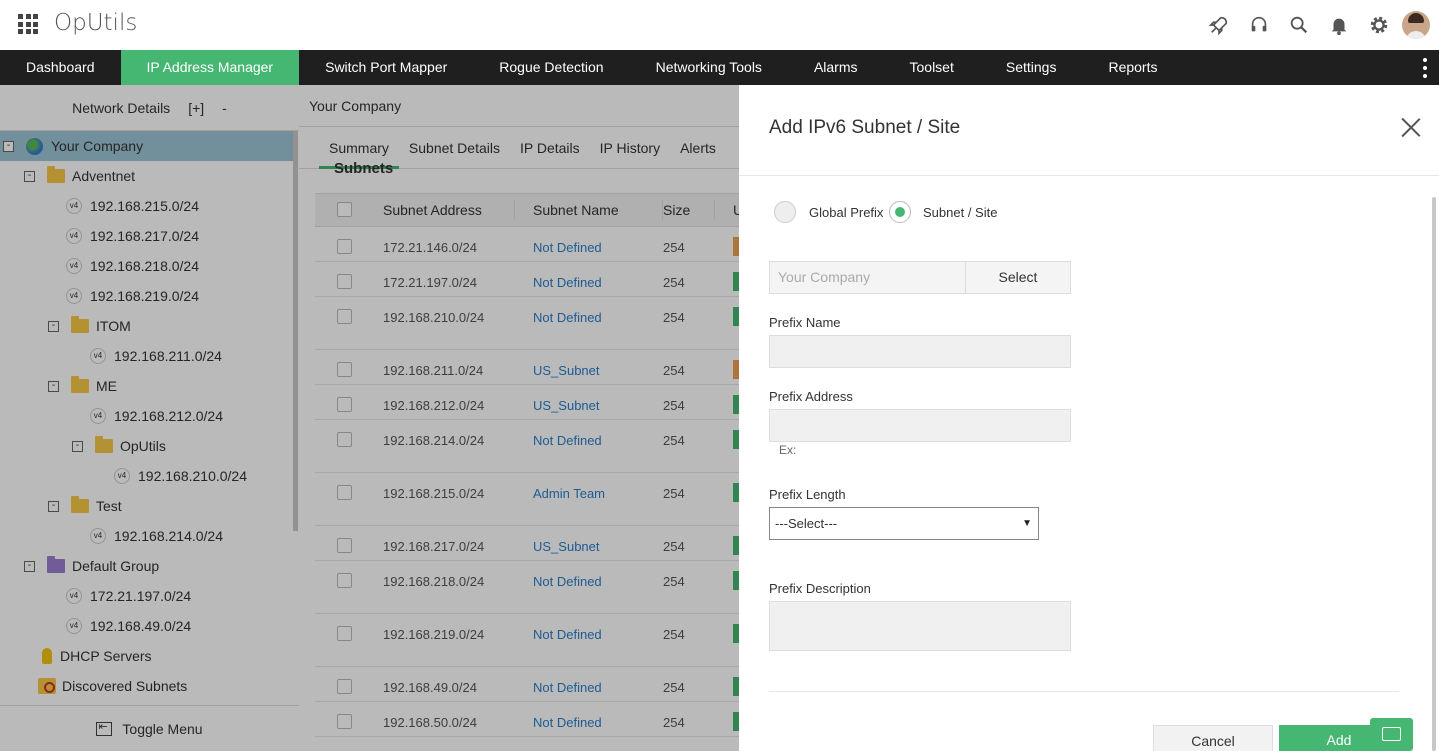 The height and width of the screenshot is (751, 1439). Describe the element at coordinates (146, 146) in the screenshot. I see `tree-item-your-company: - Your Company` at that location.